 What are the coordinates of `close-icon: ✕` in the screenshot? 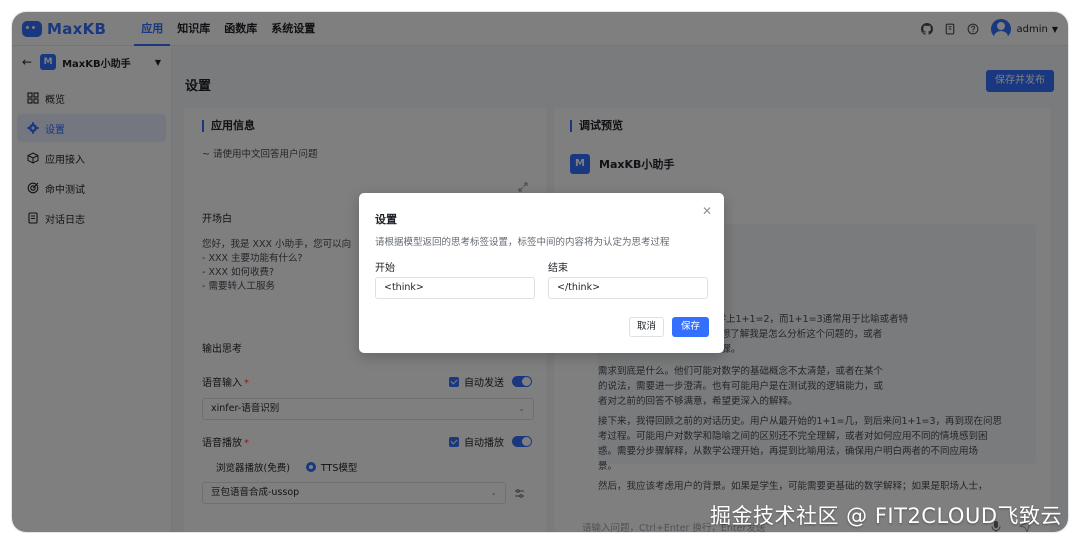 It's located at (707, 211).